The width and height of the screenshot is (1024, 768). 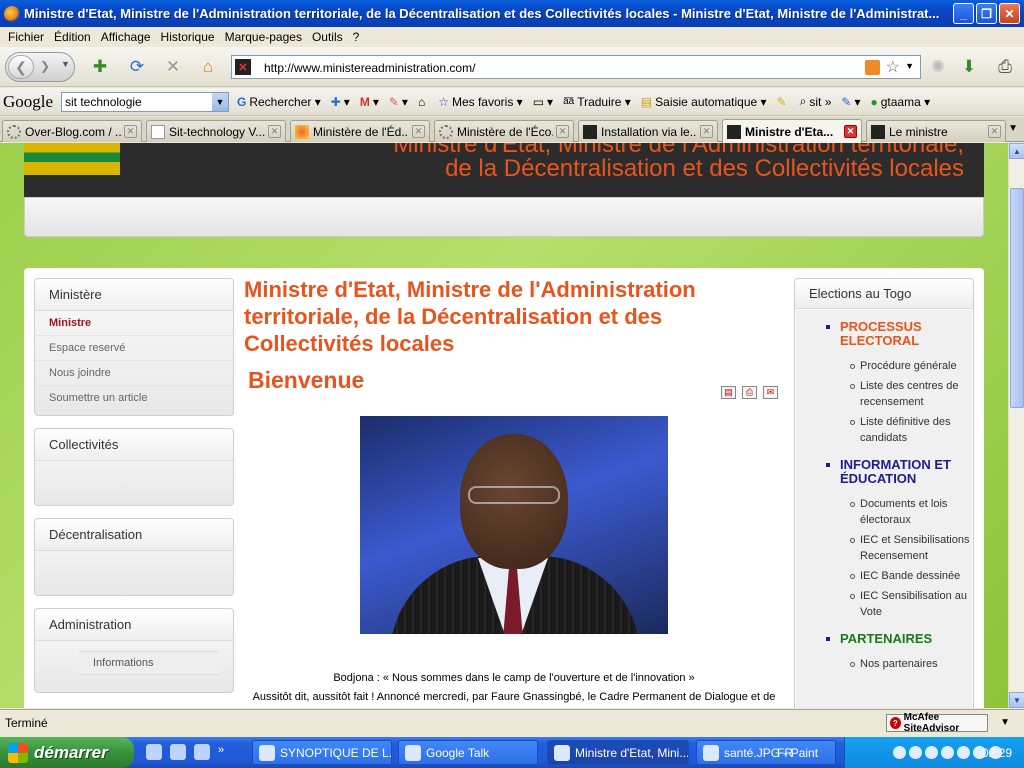 I want to click on menu-outils: Outils, so click(x=327, y=37).